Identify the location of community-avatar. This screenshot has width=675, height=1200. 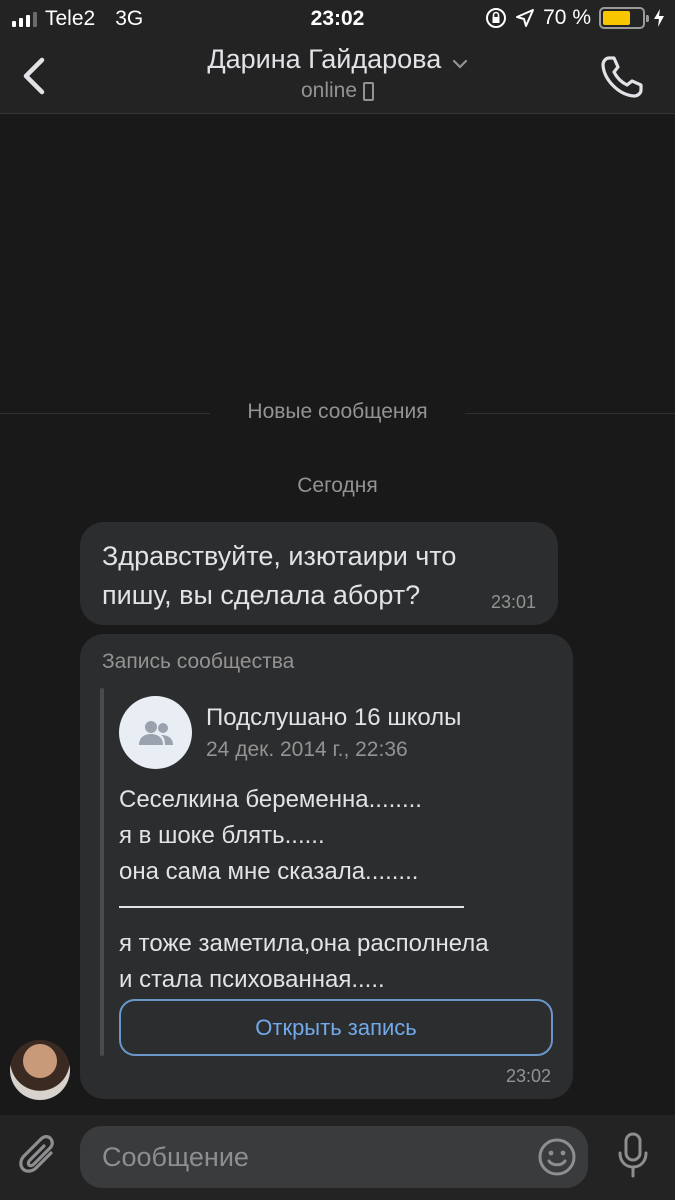
(155, 732).